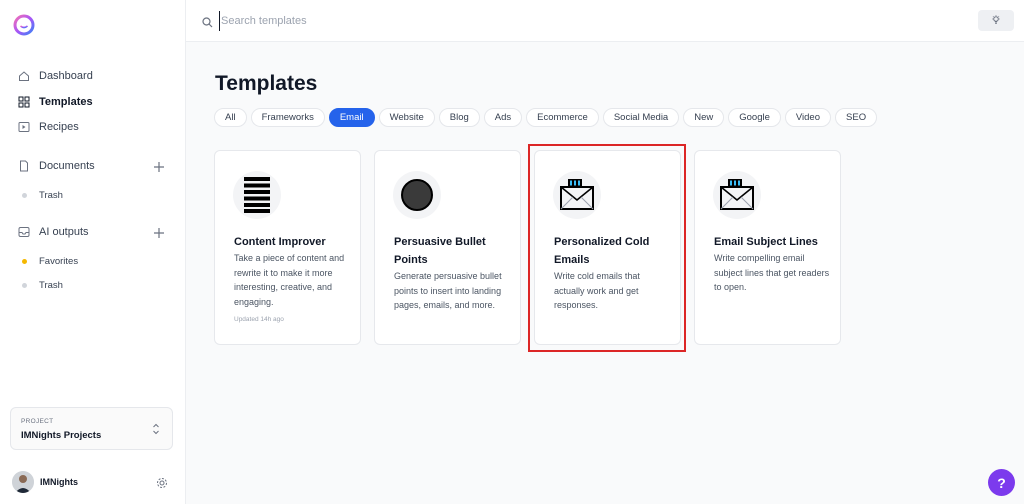 Image resolution: width=1024 pixels, height=504 pixels. I want to click on page-title: Templates, so click(266, 83).